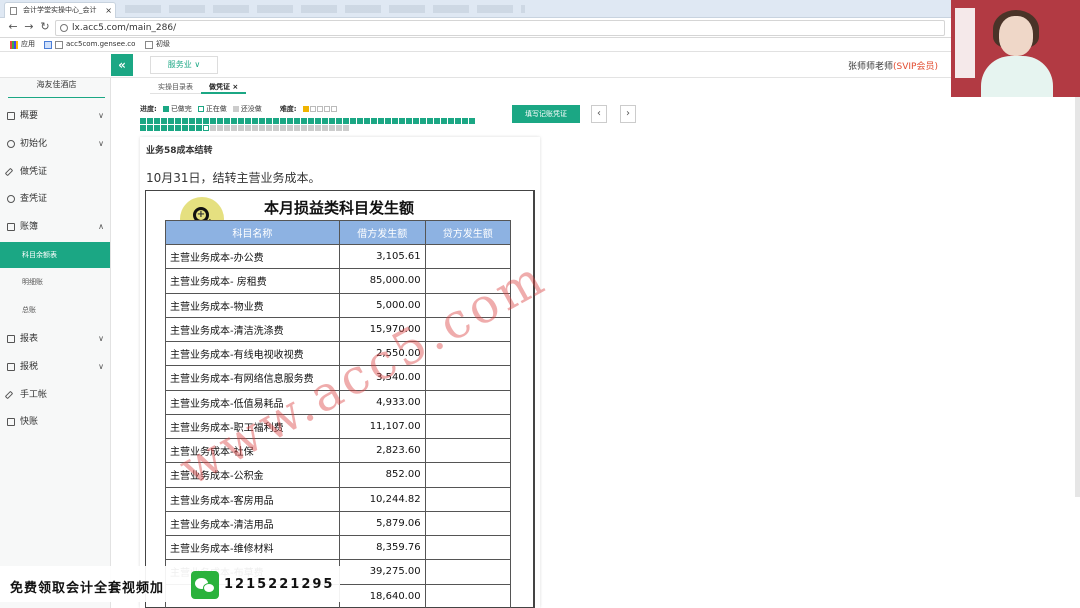 Image resolution: width=1080 pixels, height=608 pixels. What do you see at coordinates (55, 199) in the screenshot?
I see `sidebar-item-query-voucher: 查凭证` at bounding box center [55, 199].